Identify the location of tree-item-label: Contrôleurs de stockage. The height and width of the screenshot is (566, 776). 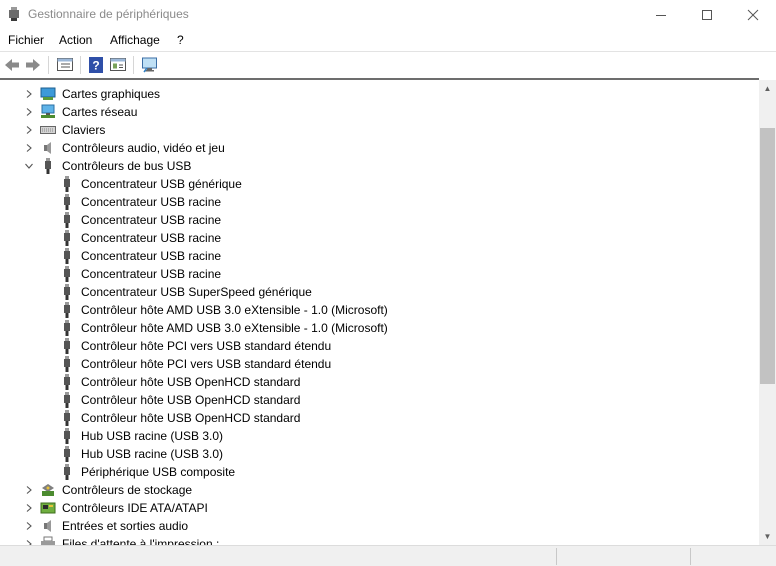
(127, 490).